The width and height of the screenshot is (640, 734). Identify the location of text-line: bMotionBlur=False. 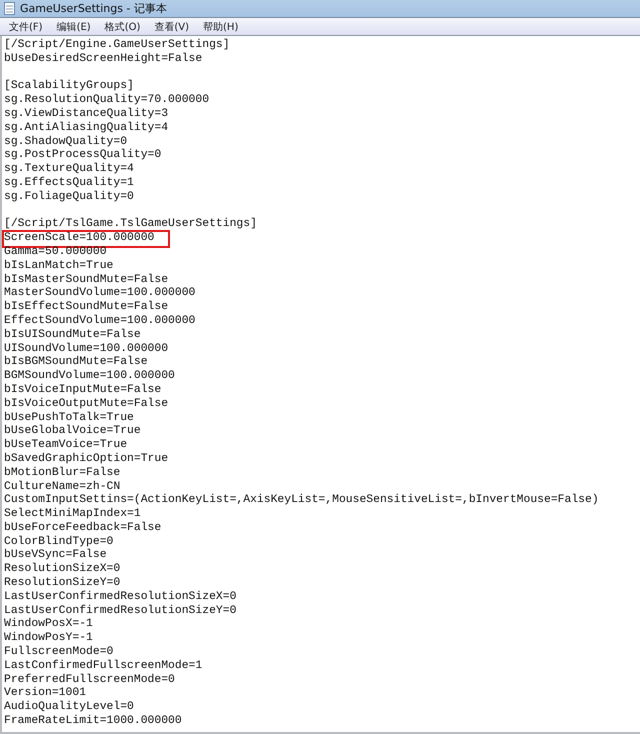
(62, 473).